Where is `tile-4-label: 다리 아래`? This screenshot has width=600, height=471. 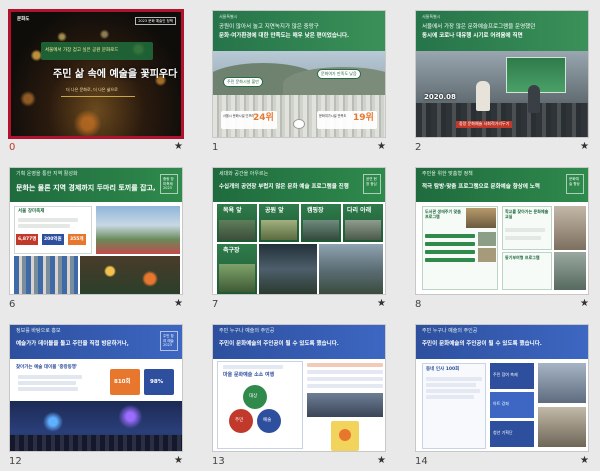 tile-4-label: 다리 아래 is located at coordinates (359, 210).